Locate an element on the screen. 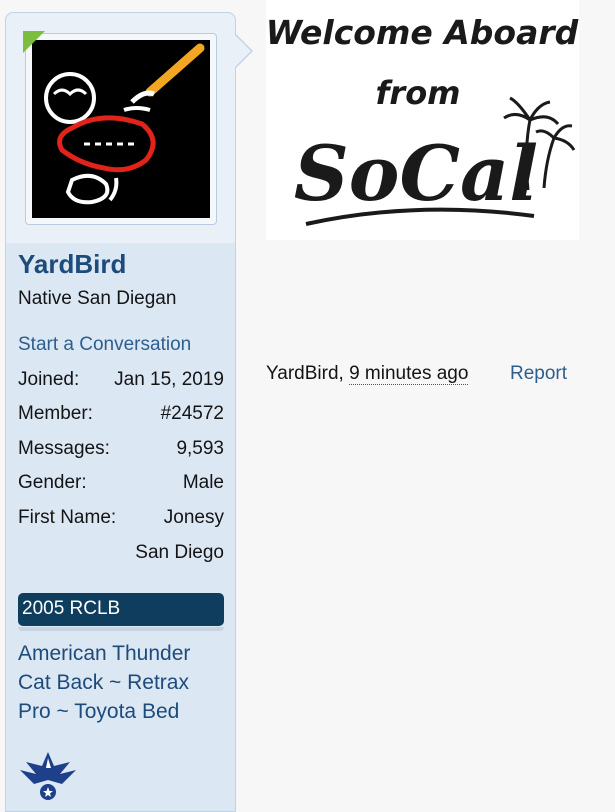 The height and width of the screenshot is (812, 615). mod-line: Cat Back ~ Retrax is located at coordinates (103, 682).